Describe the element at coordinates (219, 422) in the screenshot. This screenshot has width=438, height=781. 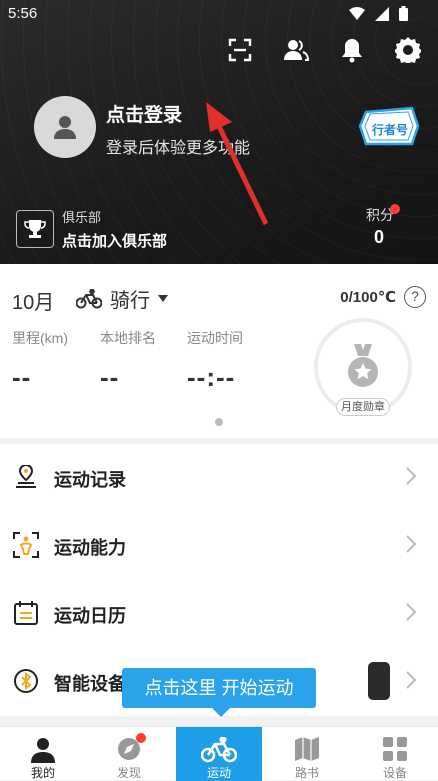
I see `pager-indicator` at that location.